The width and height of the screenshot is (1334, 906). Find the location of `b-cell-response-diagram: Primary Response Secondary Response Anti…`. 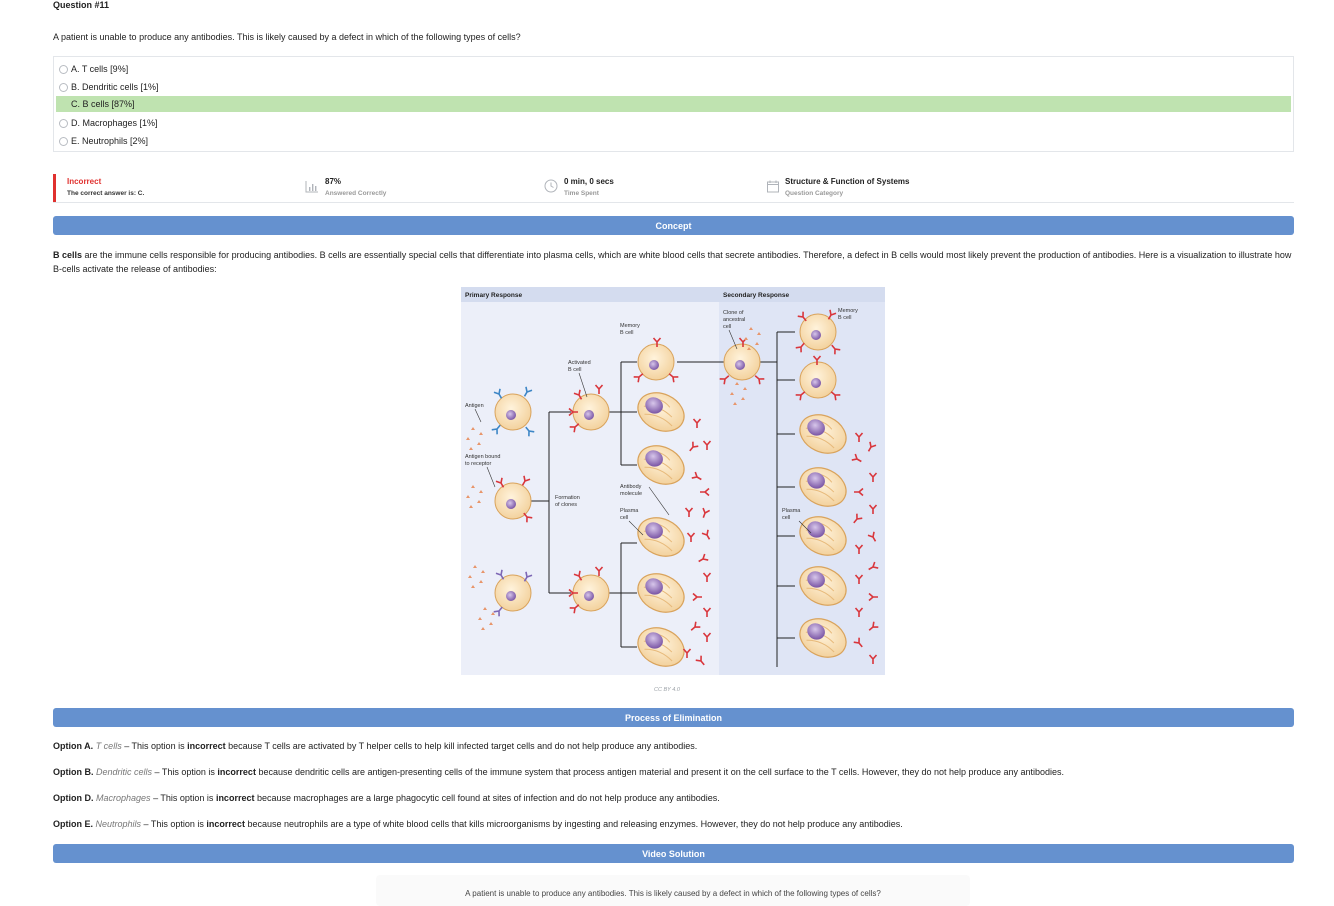

b-cell-response-diagram: Primary Response Secondary Response Anti… is located at coordinates (673, 481).